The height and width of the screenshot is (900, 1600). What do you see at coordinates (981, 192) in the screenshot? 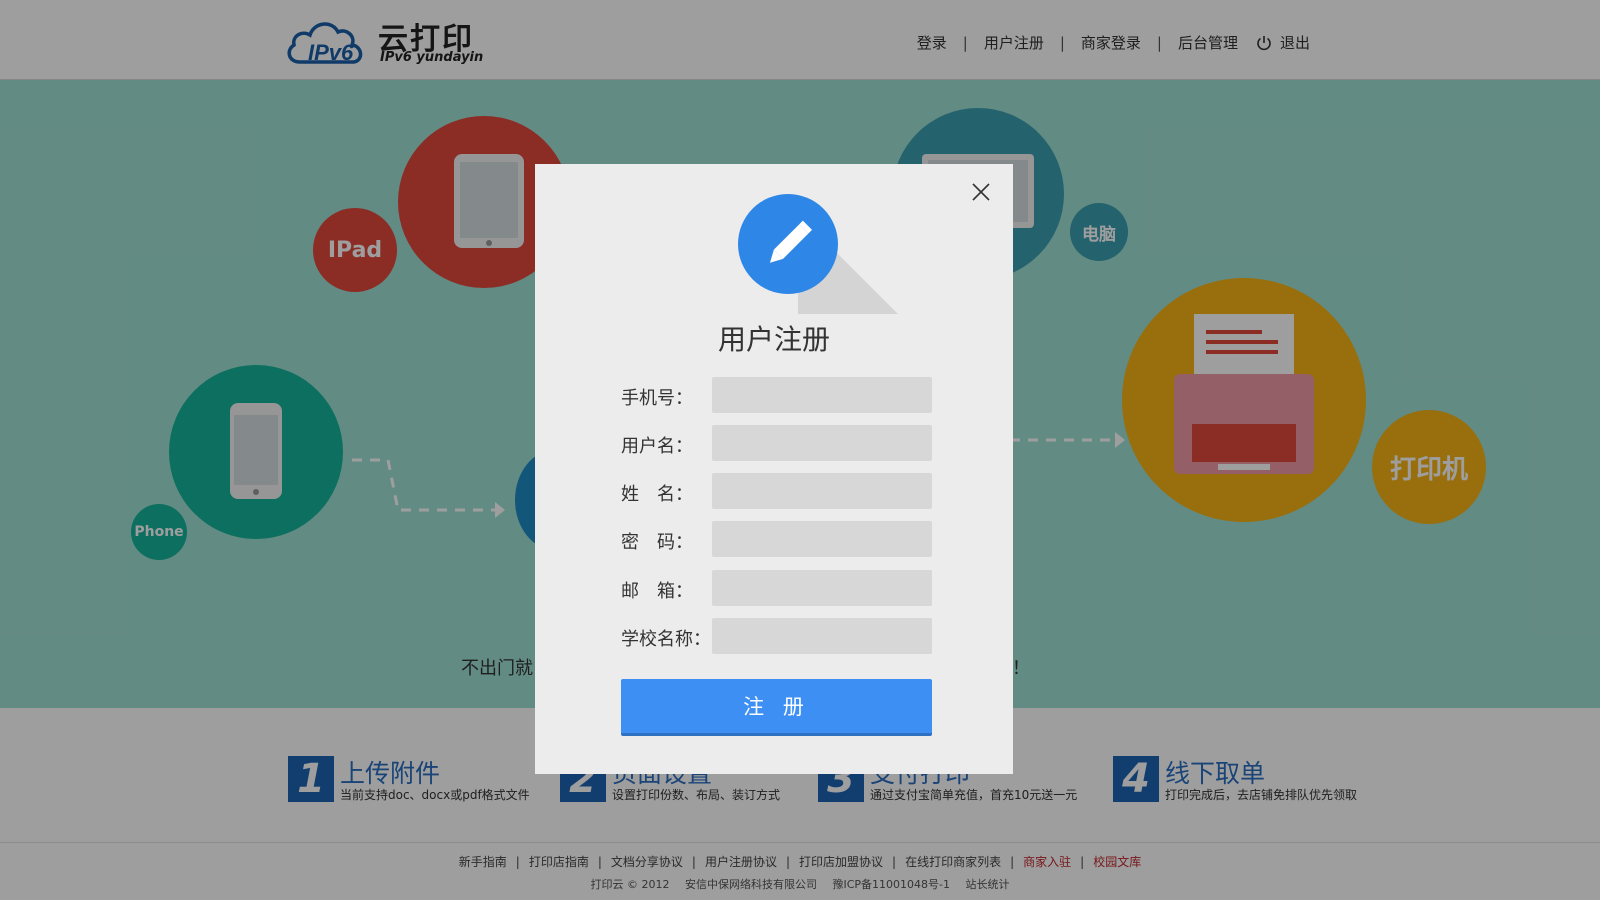
I see `close-icon` at bounding box center [981, 192].